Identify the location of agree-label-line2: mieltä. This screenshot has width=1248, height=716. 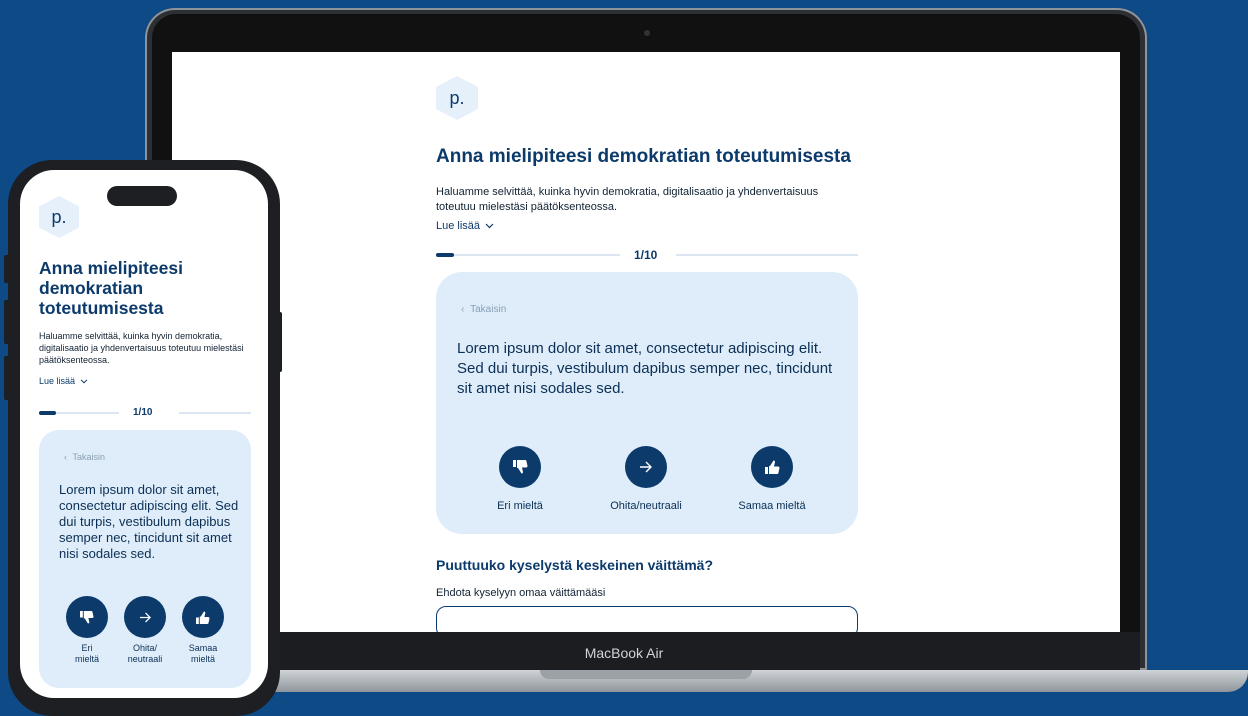
(202, 659).